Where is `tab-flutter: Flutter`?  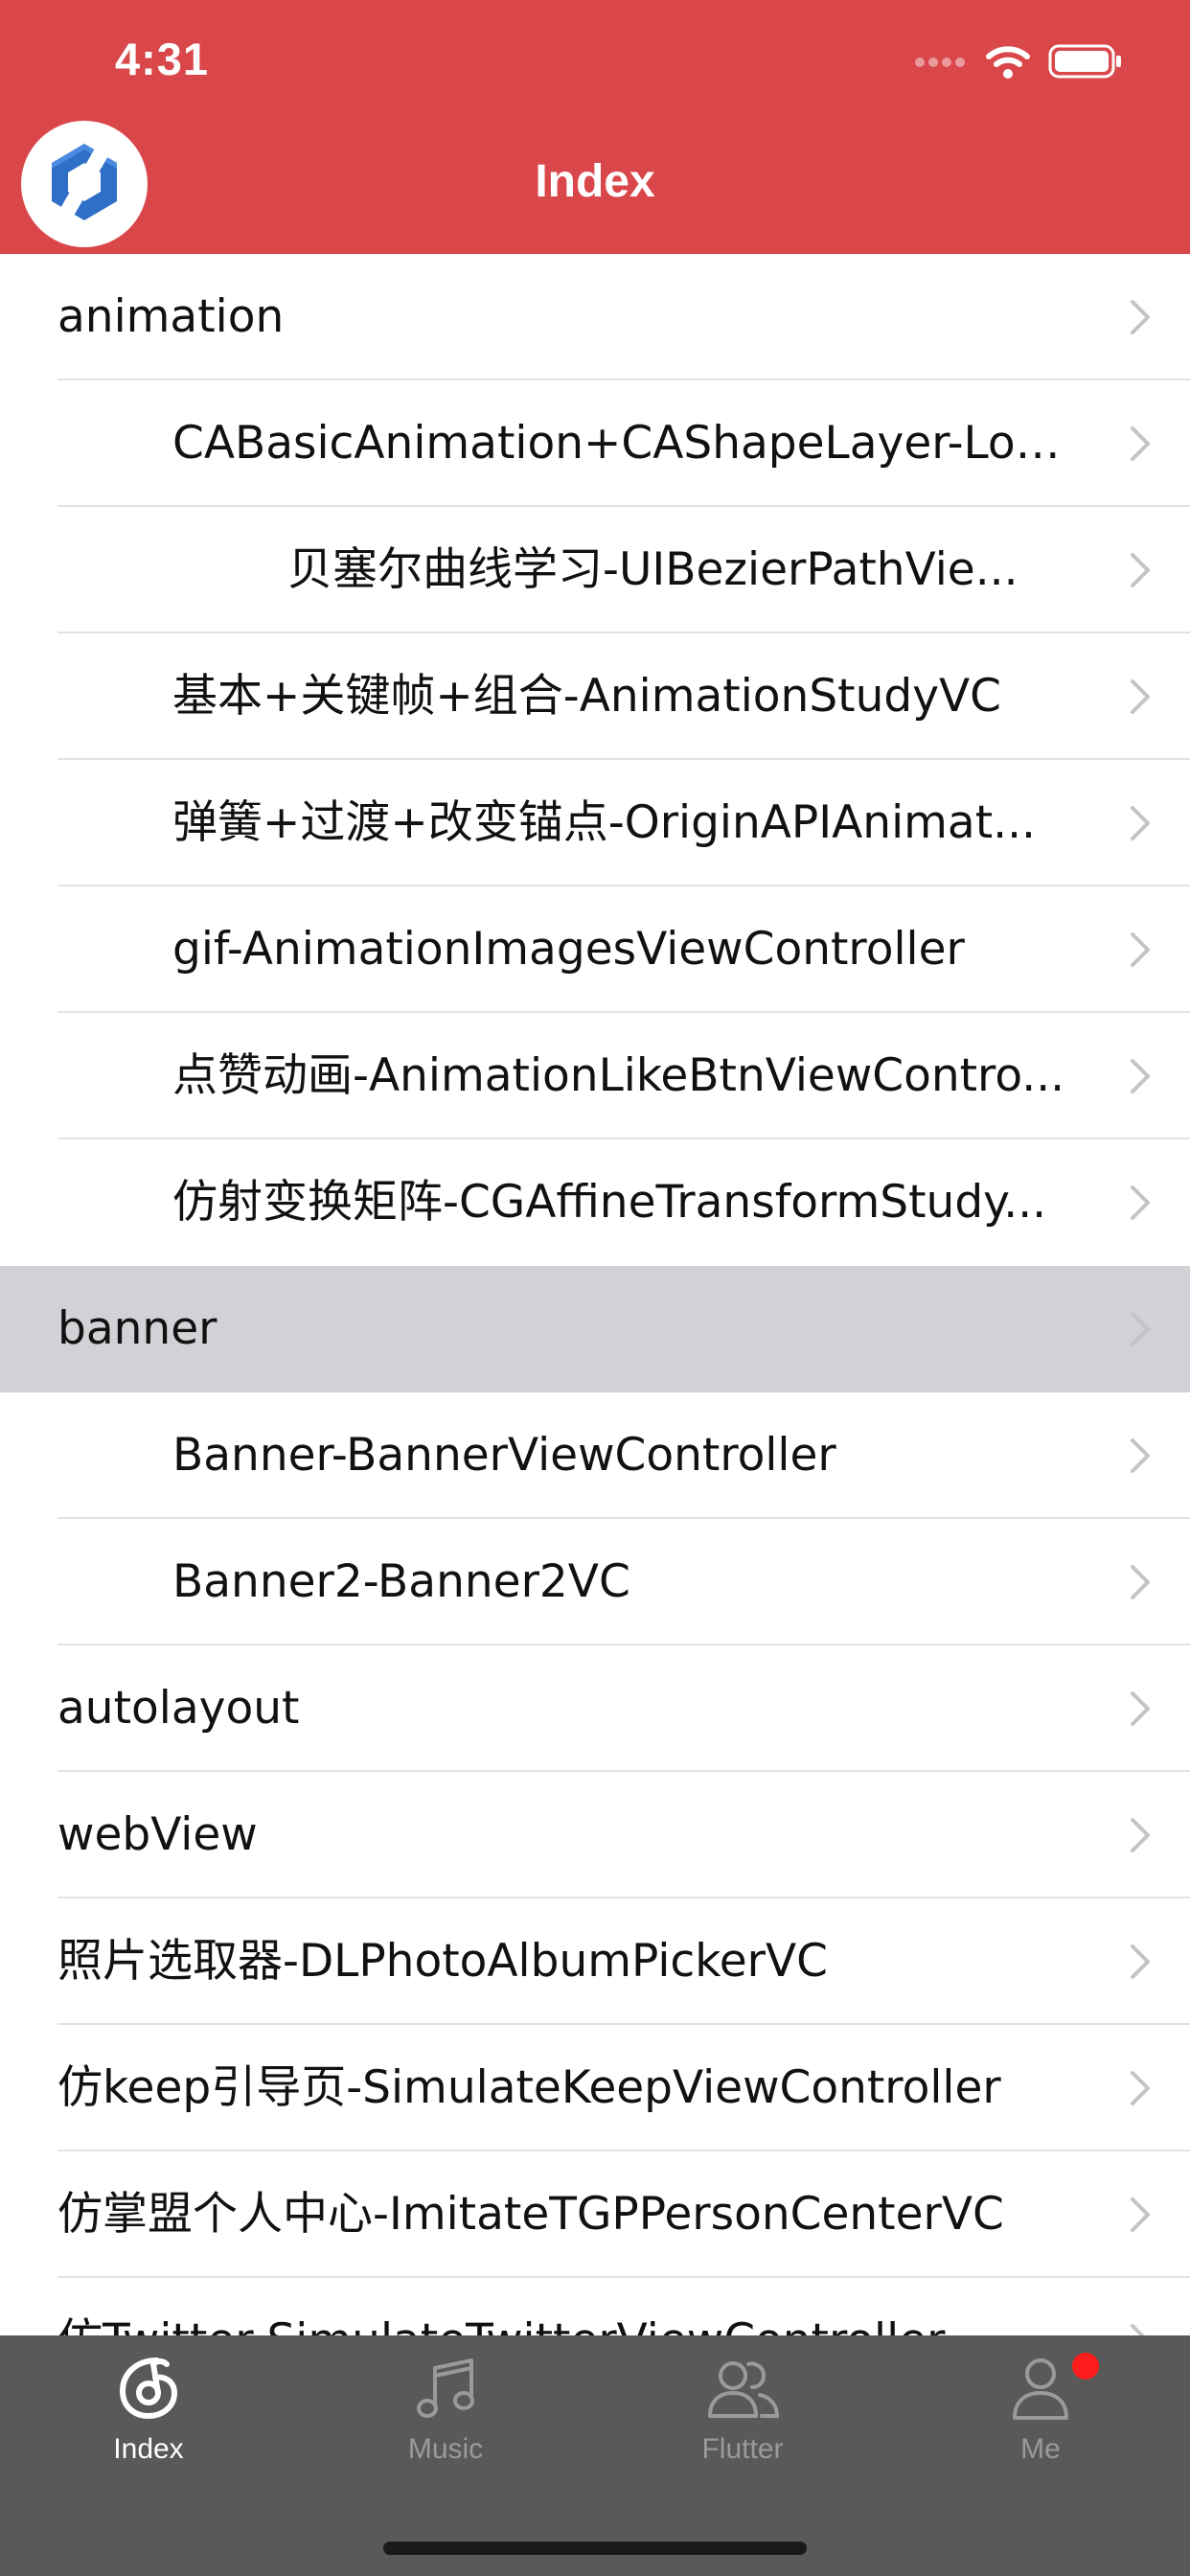 tab-flutter: Flutter is located at coordinates (743, 2416).